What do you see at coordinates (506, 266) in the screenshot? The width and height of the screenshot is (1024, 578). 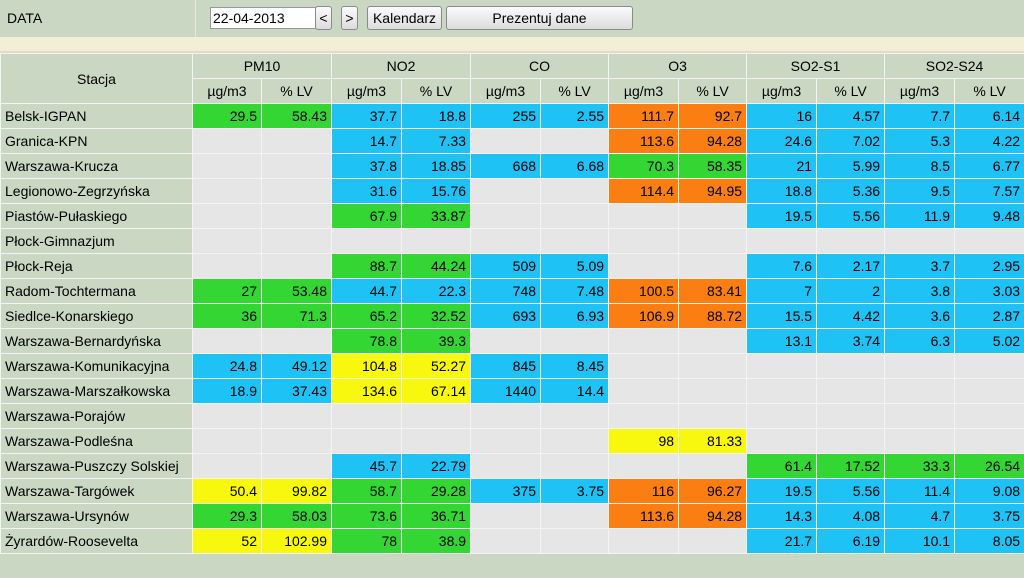 I see `concentration-cell: 509` at bounding box center [506, 266].